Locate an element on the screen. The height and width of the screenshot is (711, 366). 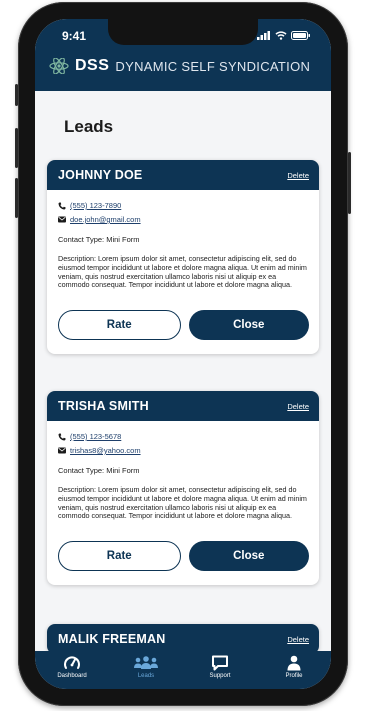
lead-email-link: doe.john@gmail.com is located at coordinates (105, 219).